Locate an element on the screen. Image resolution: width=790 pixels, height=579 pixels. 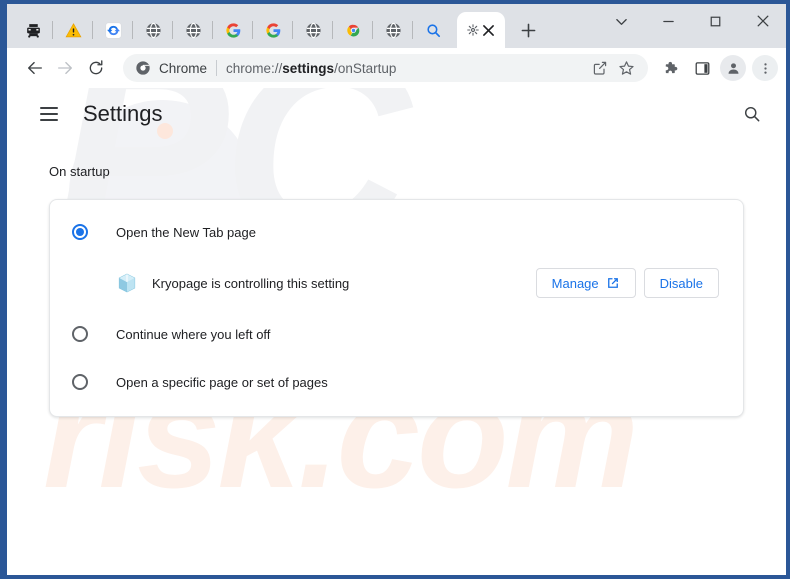
arrow-left-icon is located at coordinates (35, 68).